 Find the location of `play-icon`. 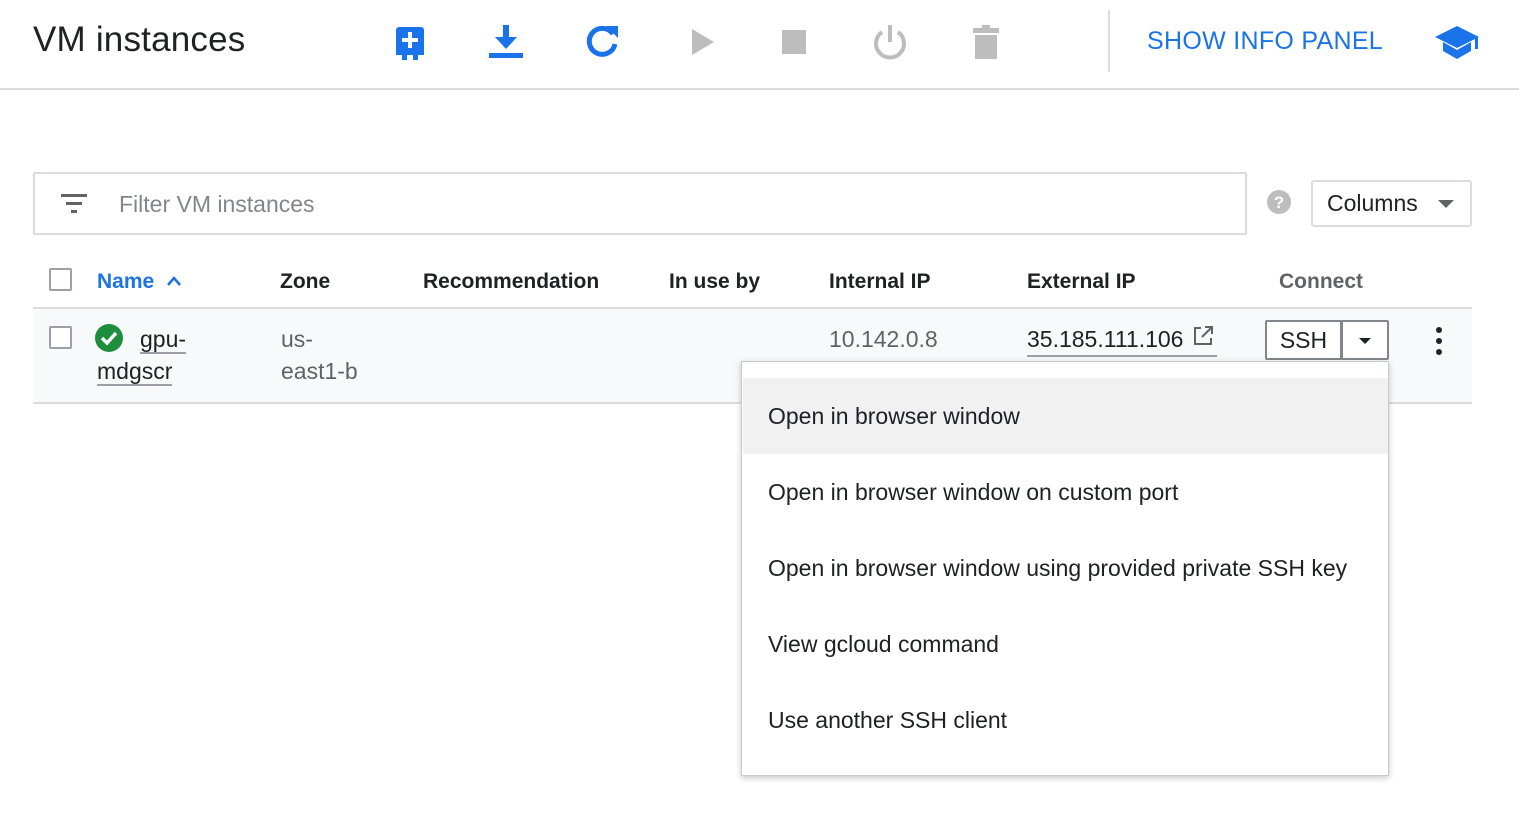

play-icon is located at coordinates (703, 42).